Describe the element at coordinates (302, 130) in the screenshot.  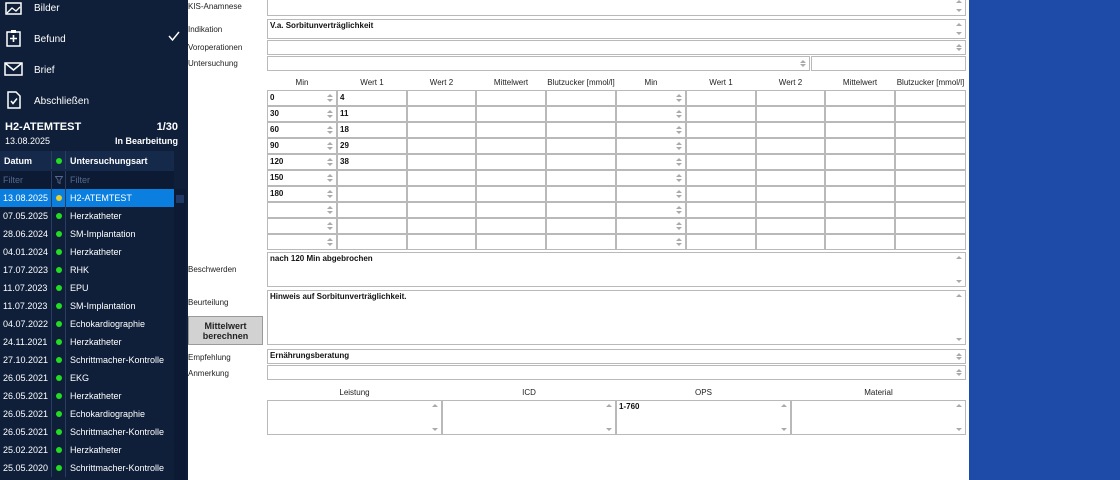
I see `measurement-cell: 60` at that location.